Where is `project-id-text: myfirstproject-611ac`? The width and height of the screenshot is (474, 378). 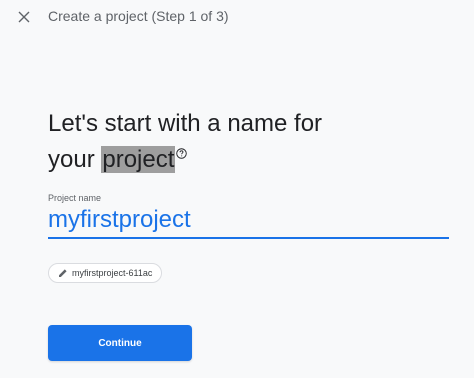 project-id-text: myfirstproject-611ac is located at coordinates (112, 273).